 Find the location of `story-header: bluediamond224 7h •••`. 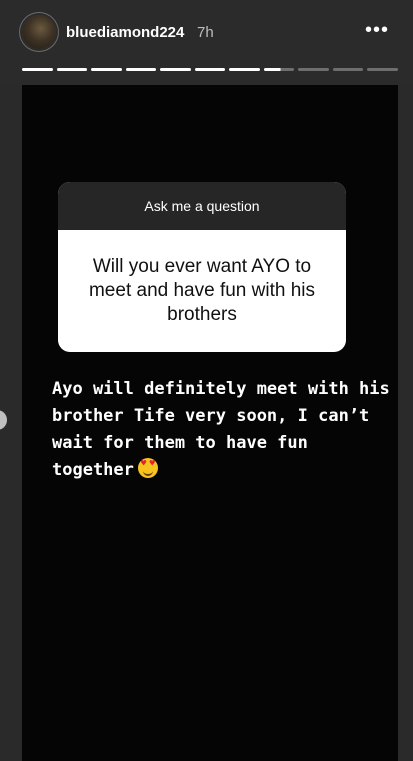

story-header: bluediamond224 7h ••• is located at coordinates (206, 43).